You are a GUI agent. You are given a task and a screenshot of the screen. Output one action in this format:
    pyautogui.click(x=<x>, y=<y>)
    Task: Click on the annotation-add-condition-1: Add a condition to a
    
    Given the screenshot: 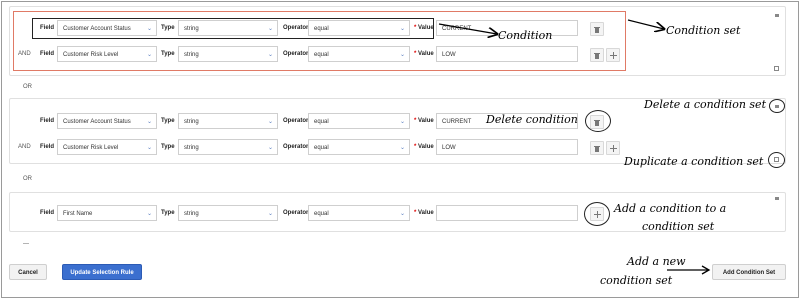 What is the action you would take?
    pyautogui.click(x=670, y=208)
    